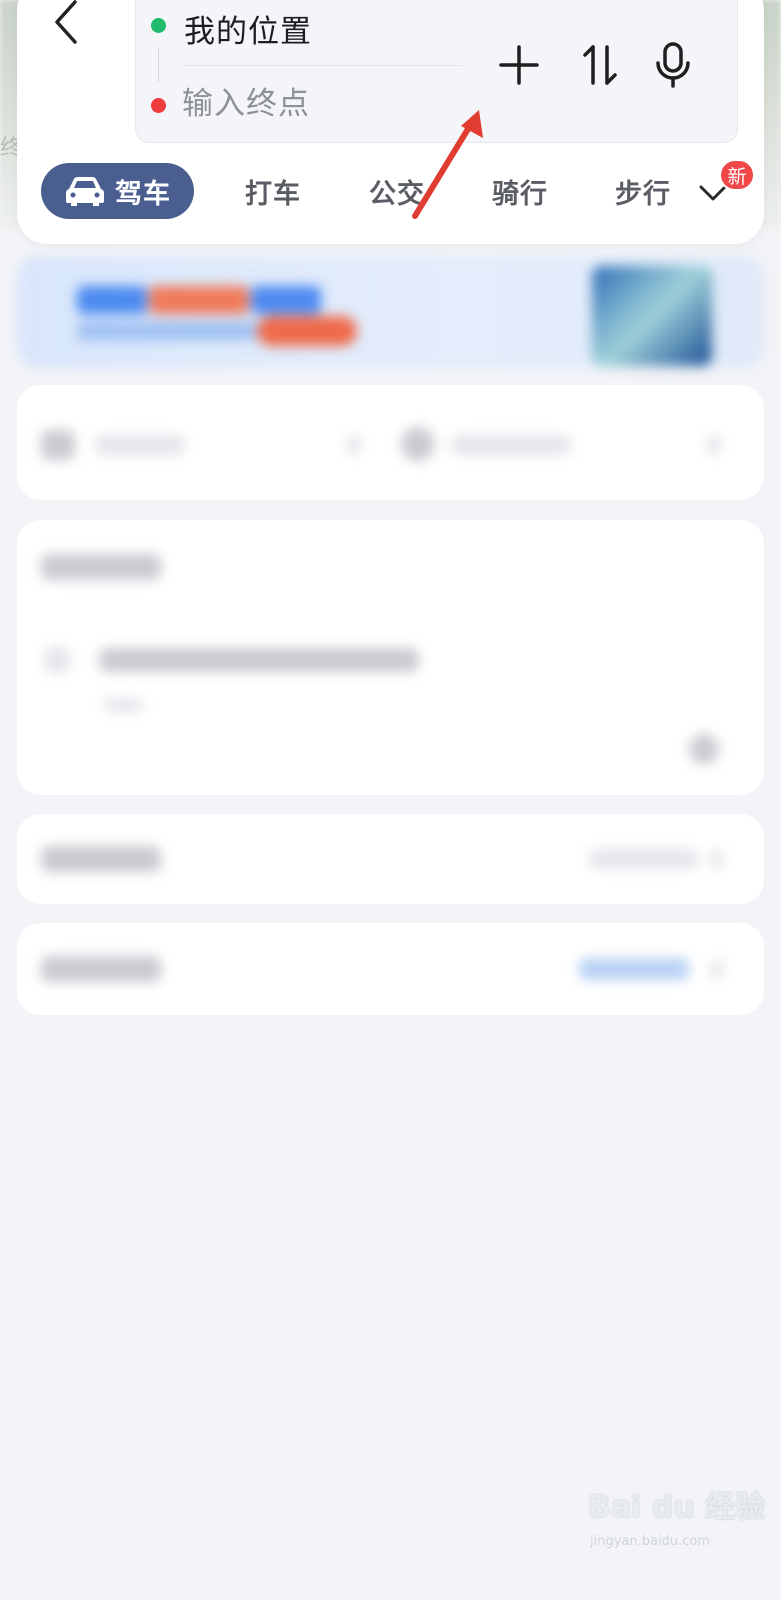 Image resolution: width=781 pixels, height=1600 pixels. Describe the element at coordinates (273, 194) in the screenshot. I see `tab-taxi-label: 打车` at that location.